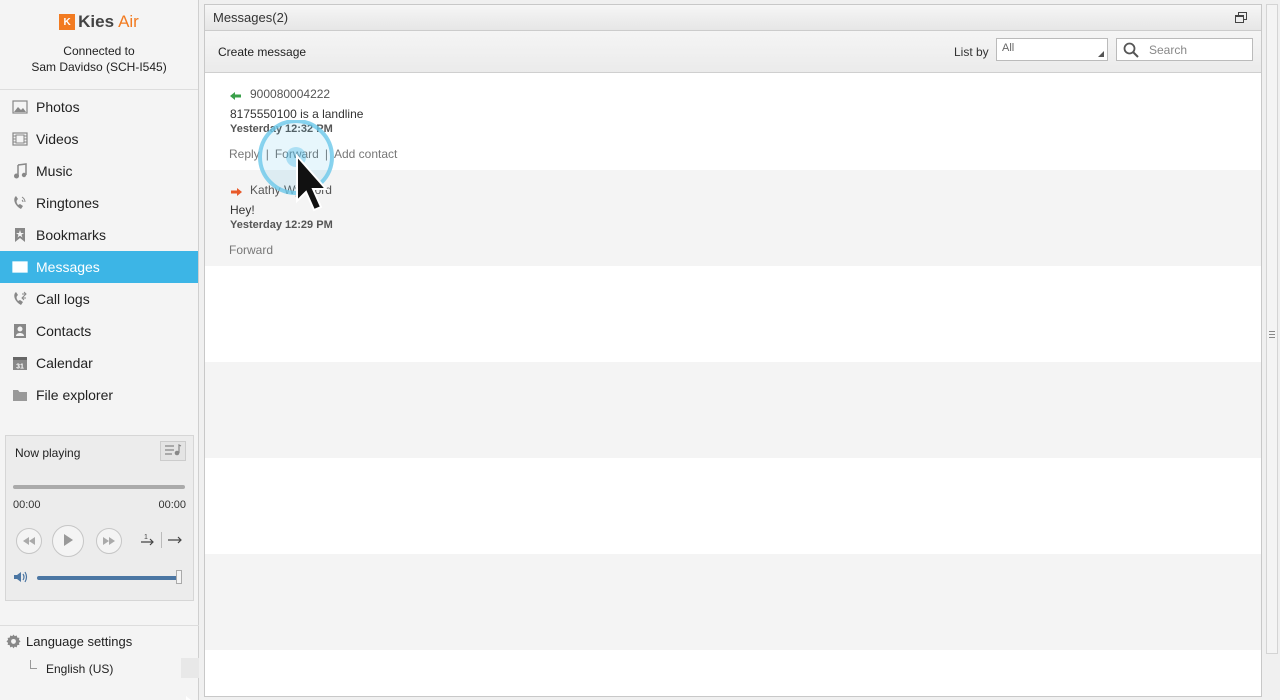 This screenshot has width=1280, height=700. Describe the element at coordinates (188, 698) in the screenshot. I see `chevron-right-icon` at that location.